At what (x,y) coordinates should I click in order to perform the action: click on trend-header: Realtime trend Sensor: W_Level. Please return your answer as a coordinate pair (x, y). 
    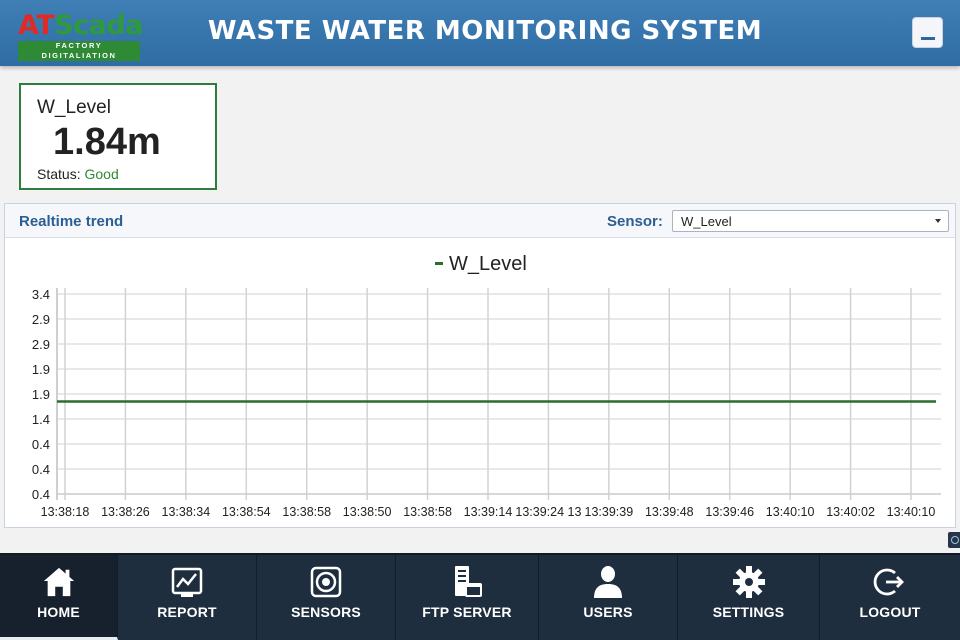
    Looking at the image, I should click on (480, 221).